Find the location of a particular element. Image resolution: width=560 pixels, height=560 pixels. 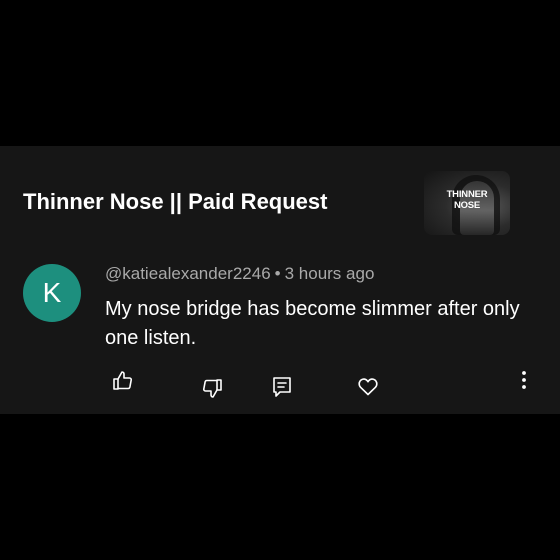

avatar: K is located at coordinates (52, 293).